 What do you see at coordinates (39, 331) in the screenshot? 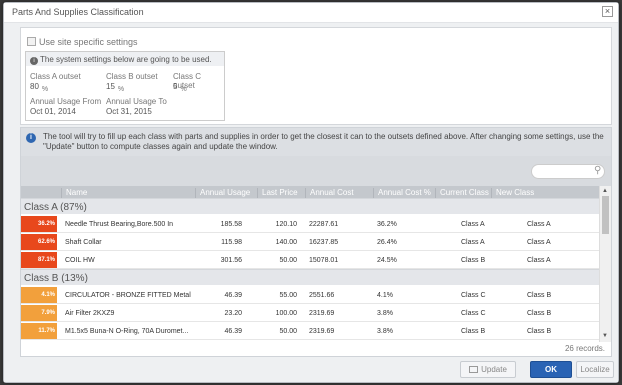
I see `cumulative-pct-badge: 11.7%` at bounding box center [39, 331].